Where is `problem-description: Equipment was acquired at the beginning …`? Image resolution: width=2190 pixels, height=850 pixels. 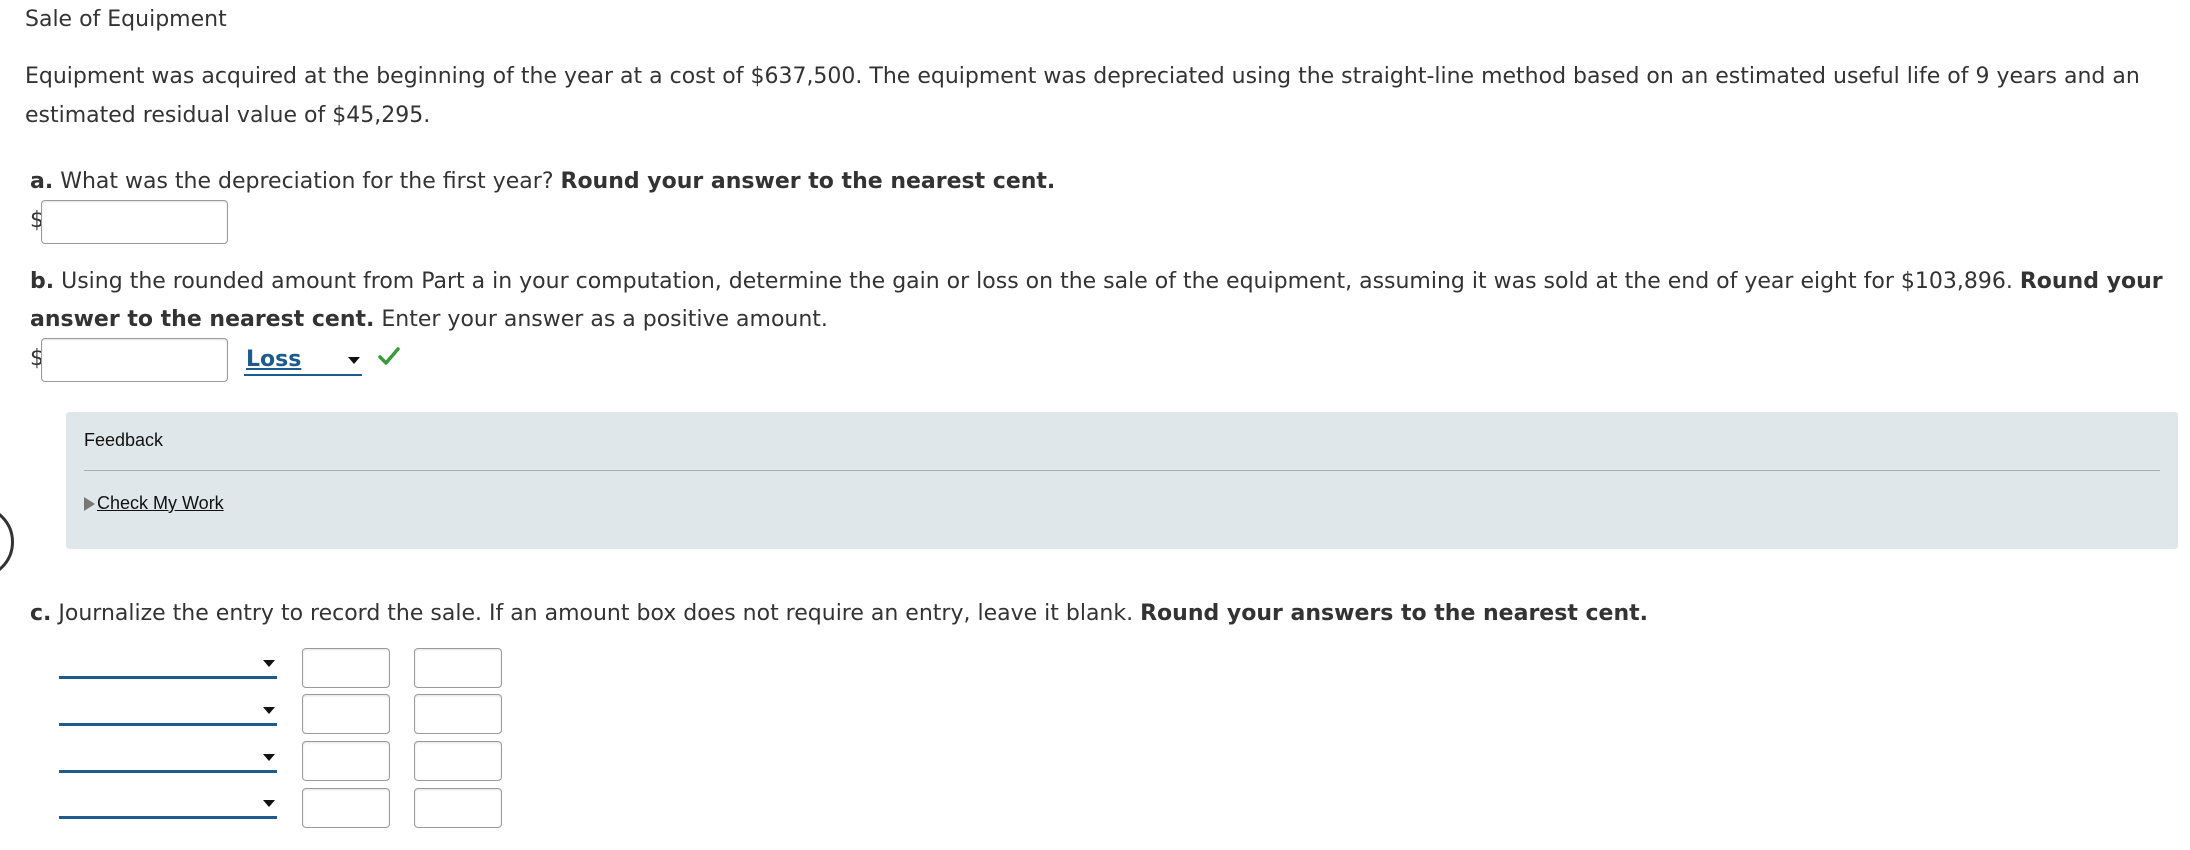 problem-description: Equipment was acquired at the beginning … is located at coordinates (1082, 96).